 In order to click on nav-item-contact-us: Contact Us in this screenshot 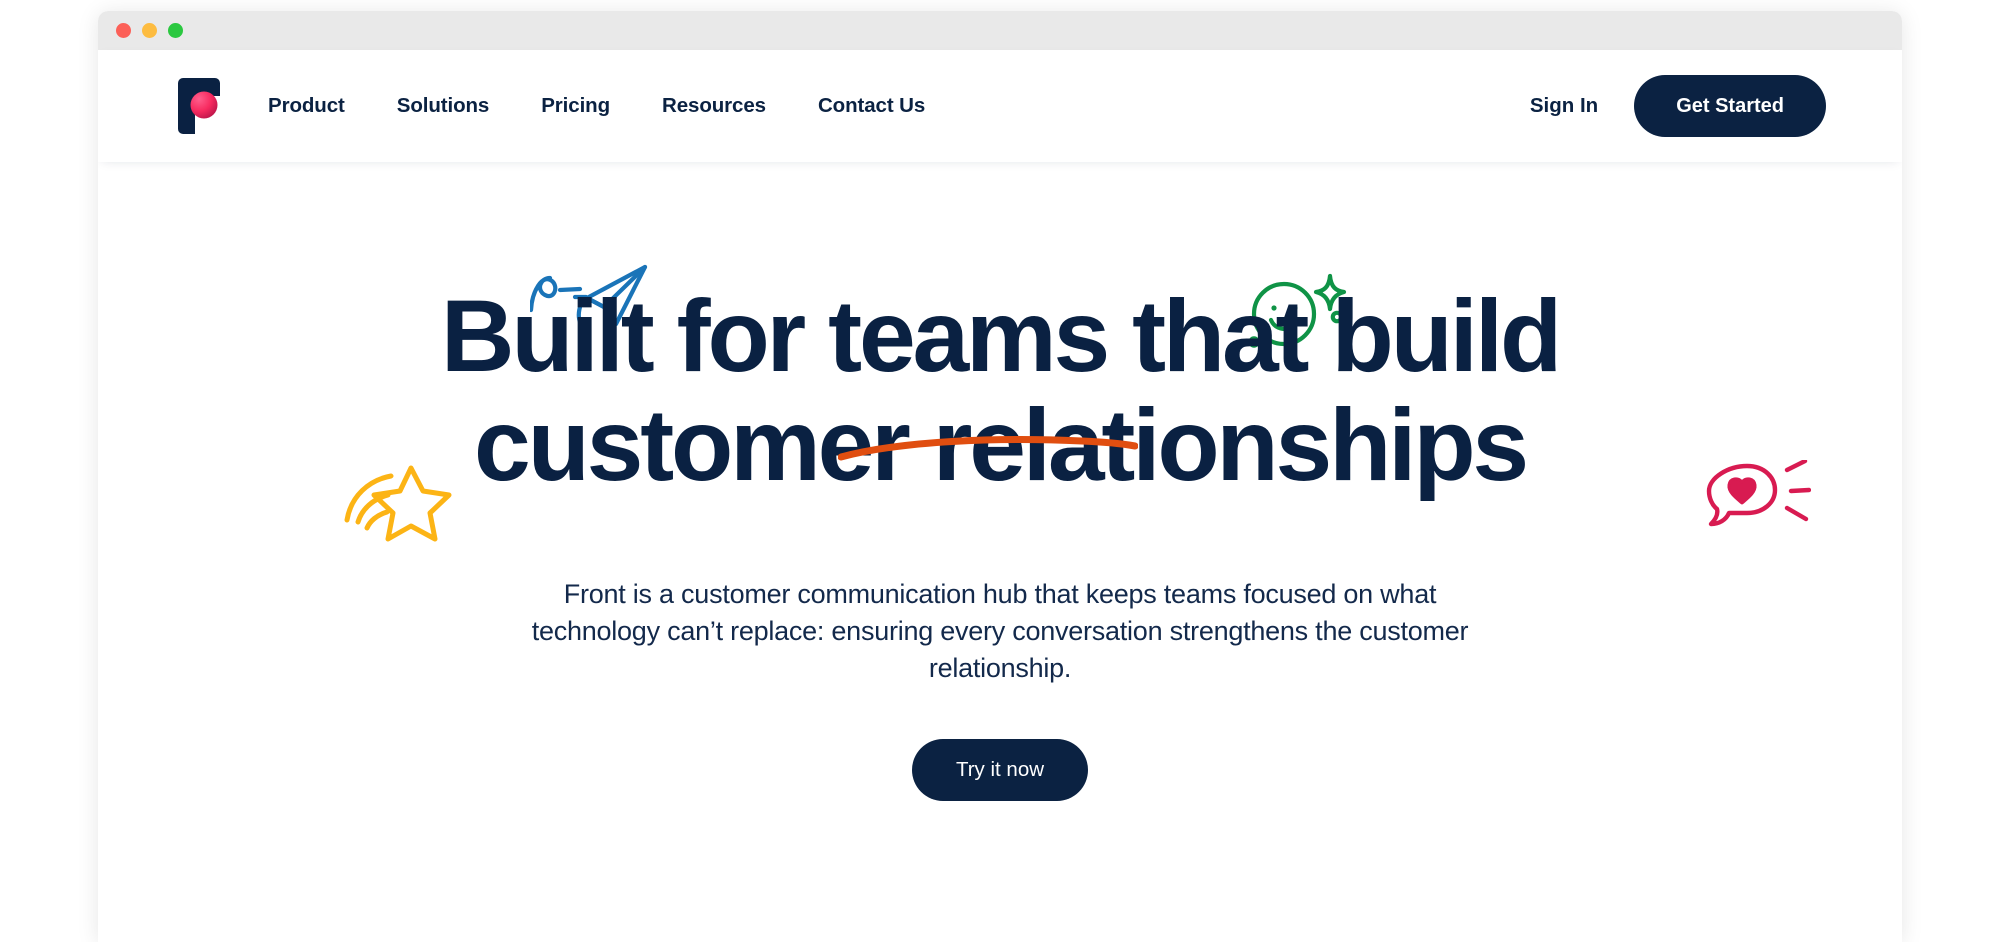, I will do `click(871, 106)`.